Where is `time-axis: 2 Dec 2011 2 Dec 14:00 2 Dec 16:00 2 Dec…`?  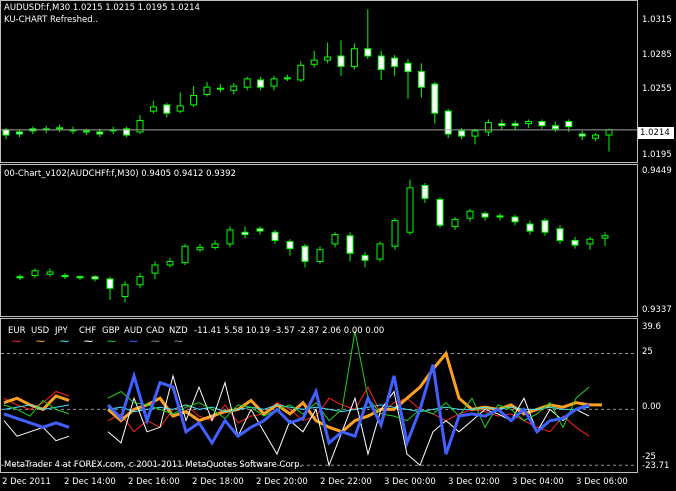
time-axis: 2 Dec 2011 2 Dec 14:00 2 Dec 16:00 2 Dec… is located at coordinates (338, 482).